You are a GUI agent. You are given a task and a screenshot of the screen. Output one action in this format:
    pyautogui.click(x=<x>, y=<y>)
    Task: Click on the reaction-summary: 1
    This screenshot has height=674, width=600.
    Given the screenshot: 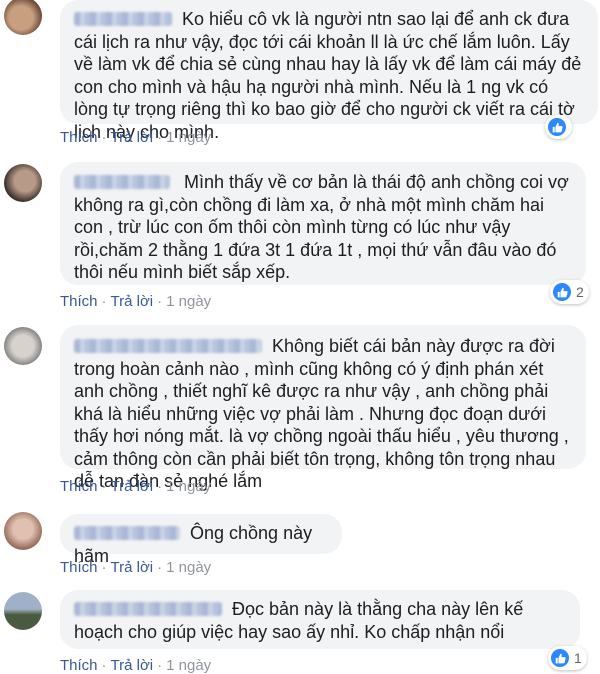 What is the action you would take?
    pyautogui.click(x=567, y=658)
    